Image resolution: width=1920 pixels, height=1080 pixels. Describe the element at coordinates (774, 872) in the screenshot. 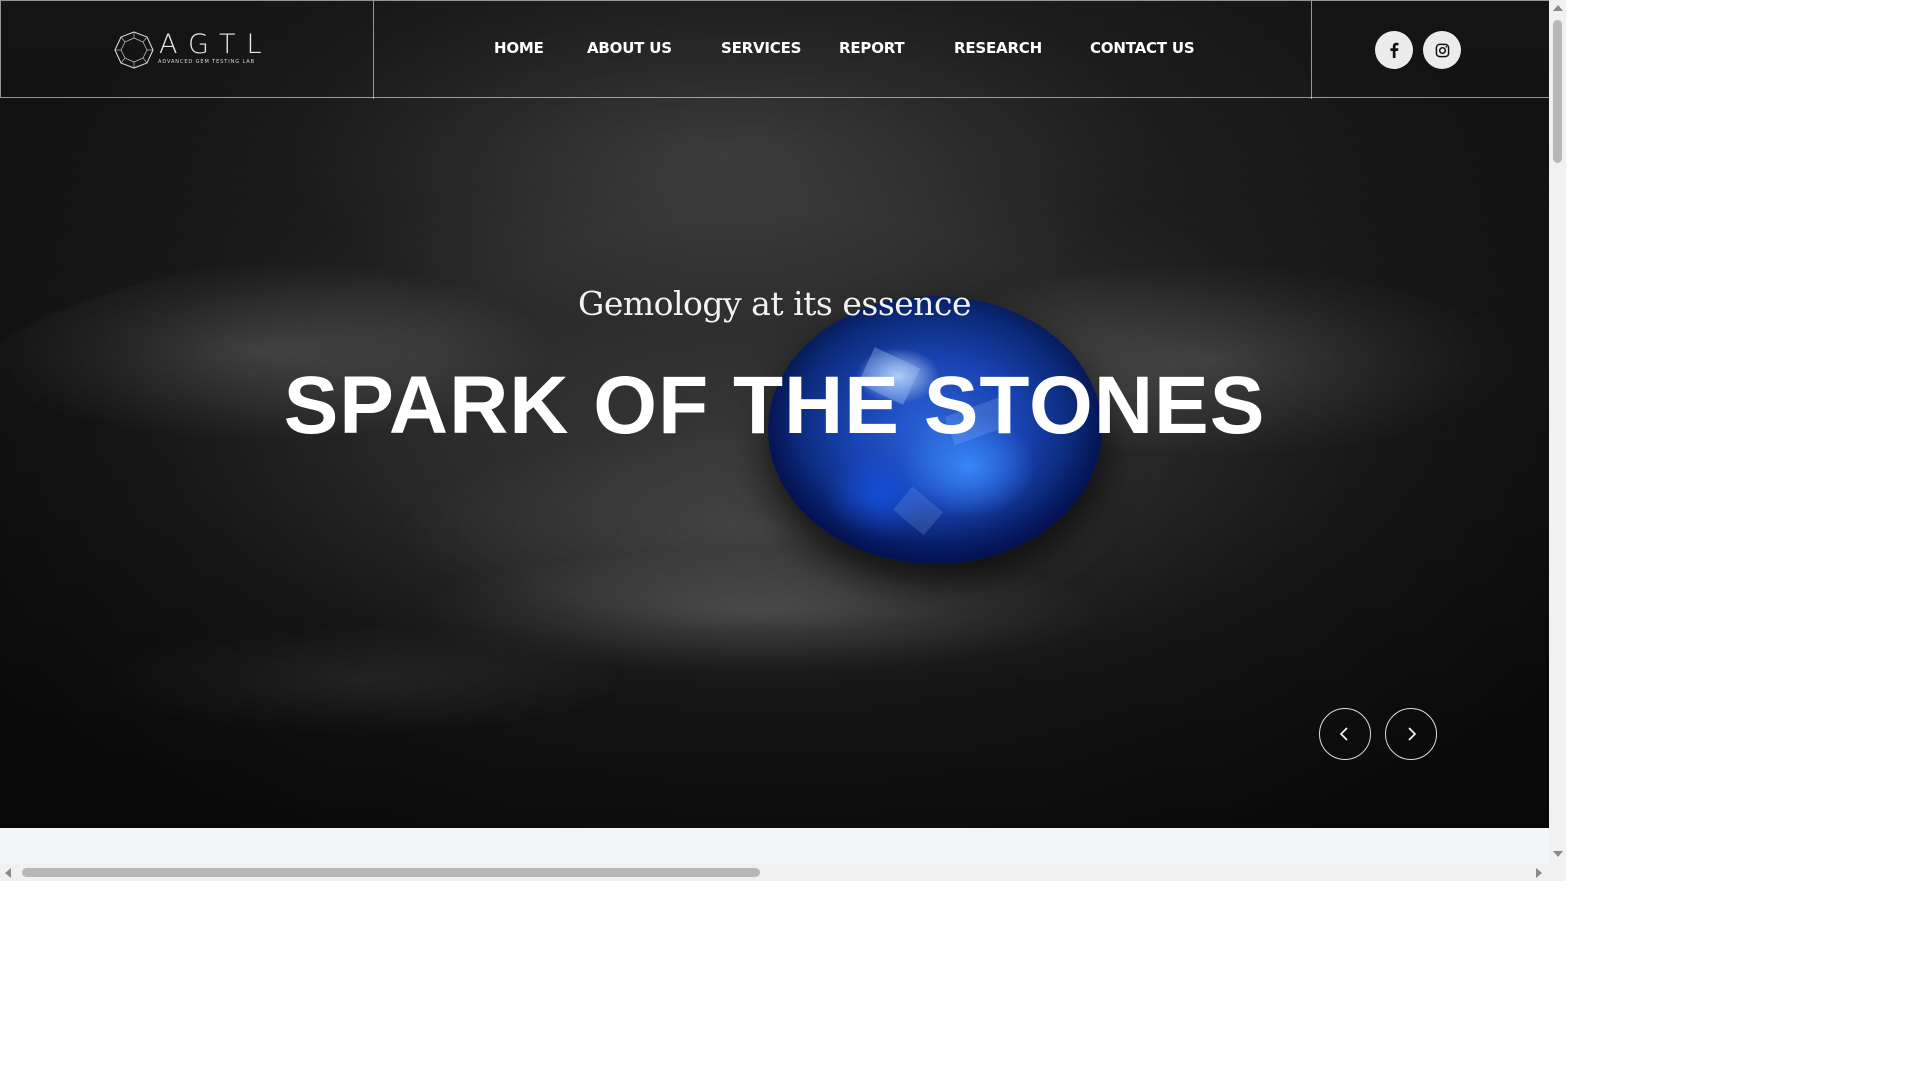

I see `horizontal-scrollbar` at that location.